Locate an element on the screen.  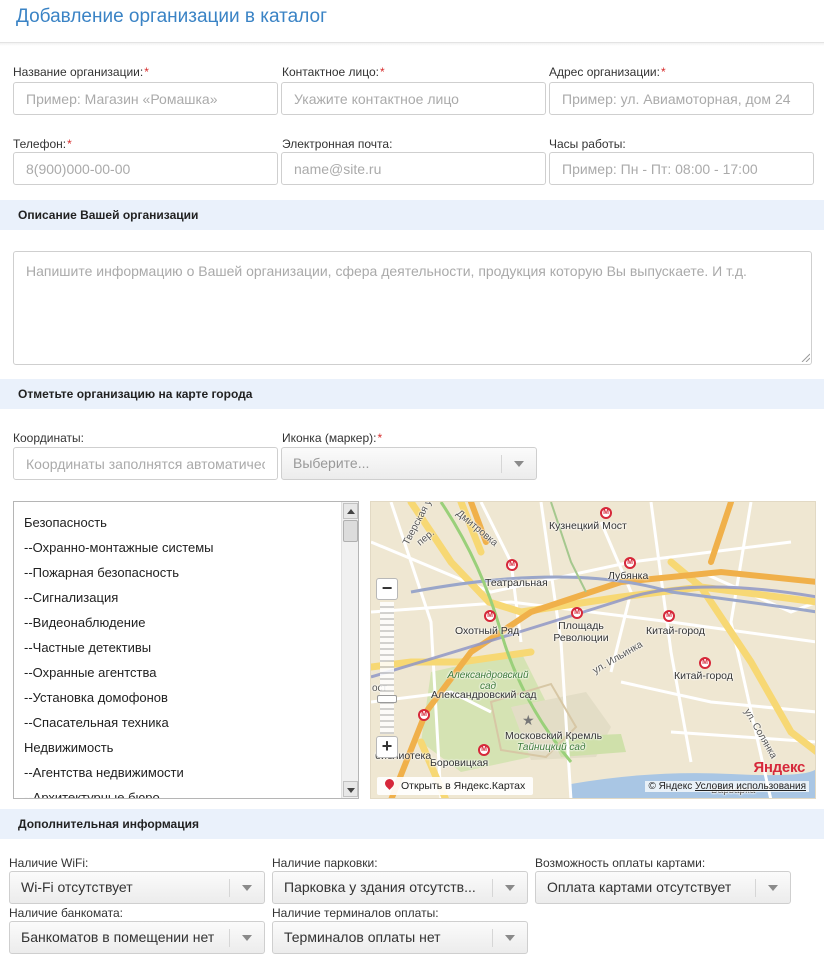
open-in-yandex-maps-label: Открыть в Яндекс.Картах is located at coordinates (463, 786).